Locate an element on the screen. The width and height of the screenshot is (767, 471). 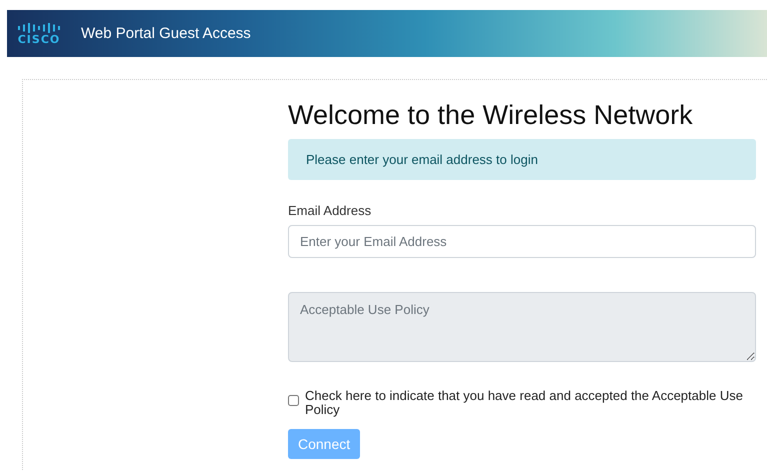
accept-checkbox is located at coordinates (293, 400).